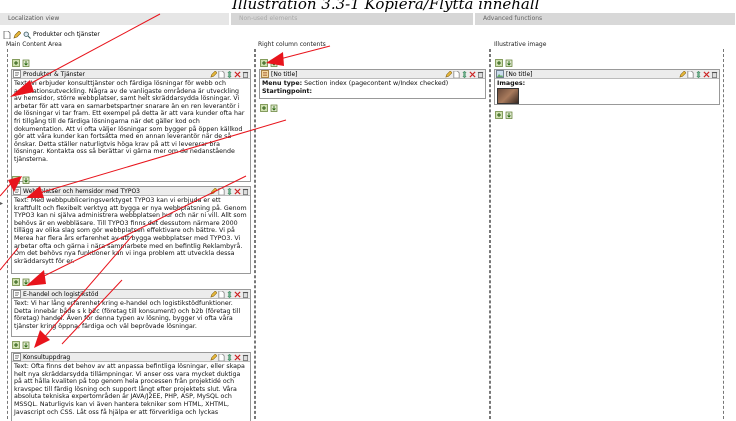 Image resolution: width=736 pixels, height=421 pixels. Describe the element at coordinates (292, 44) in the screenshot. I see `column-heading-right: Right column contents` at that location.